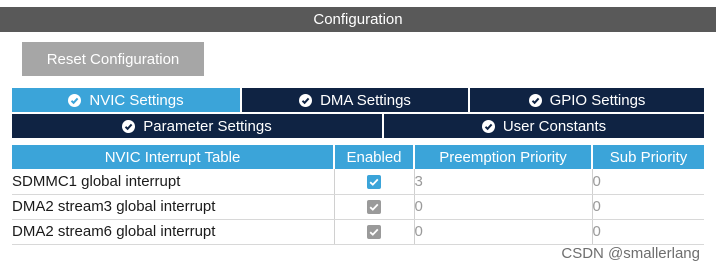 The height and width of the screenshot is (275, 716). I want to click on tab-label: User Constants, so click(554, 126).